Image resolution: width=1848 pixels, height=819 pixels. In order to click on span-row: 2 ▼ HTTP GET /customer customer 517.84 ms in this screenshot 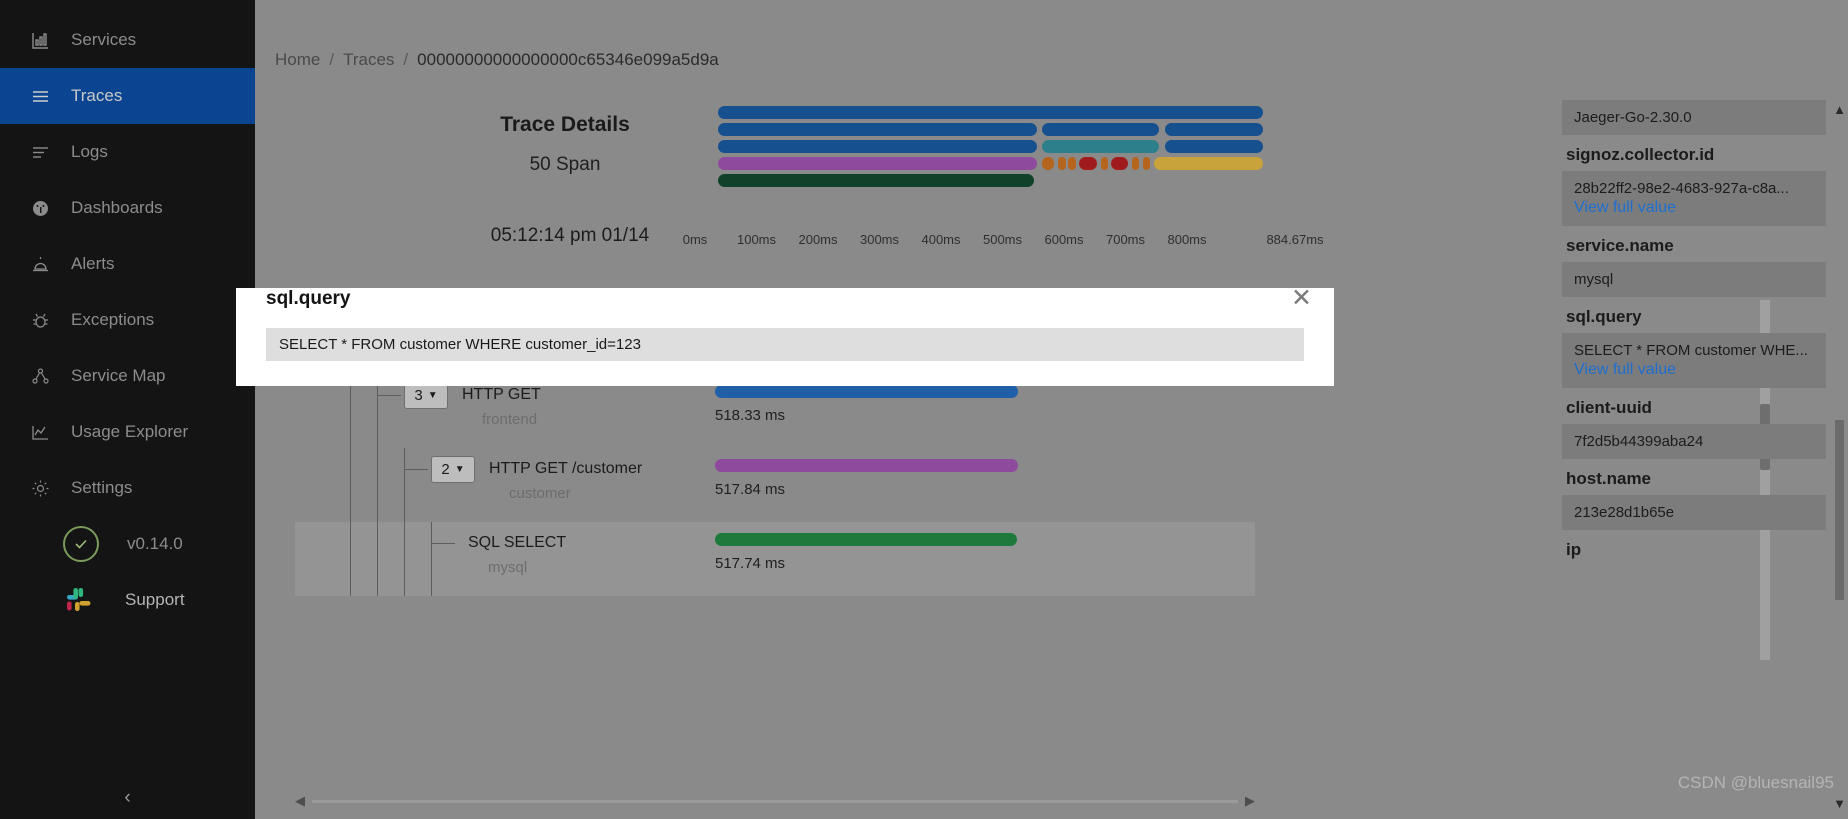, I will do `click(775, 485)`.